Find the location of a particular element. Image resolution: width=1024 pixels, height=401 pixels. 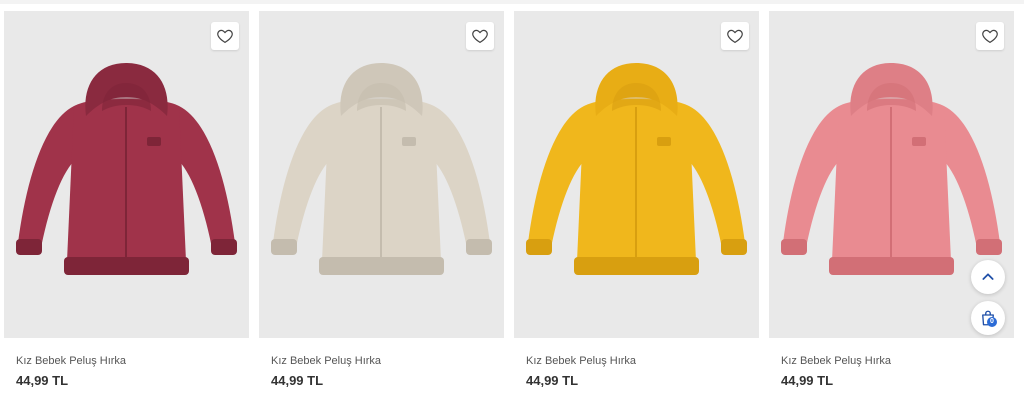

scroll-top-button is located at coordinates (988, 277).